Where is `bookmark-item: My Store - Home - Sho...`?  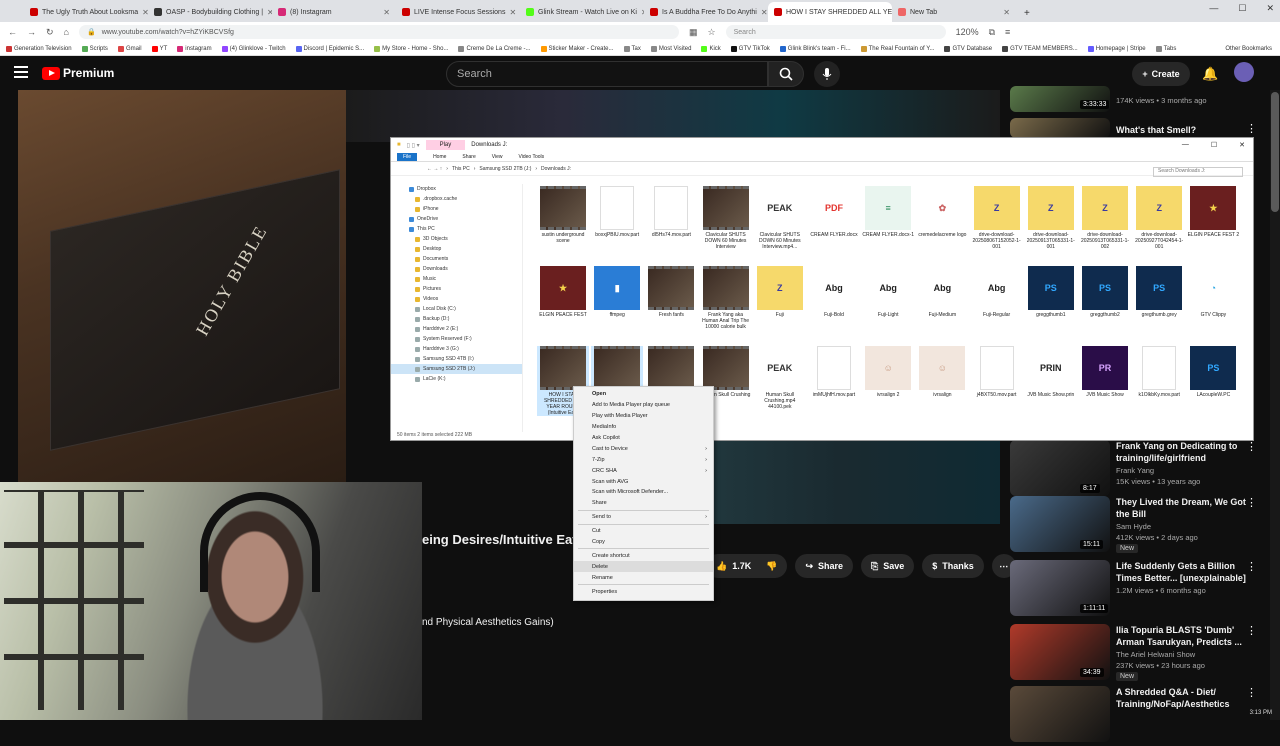
bookmark-item: My Store - Home - Sho... is located at coordinates (411, 48).